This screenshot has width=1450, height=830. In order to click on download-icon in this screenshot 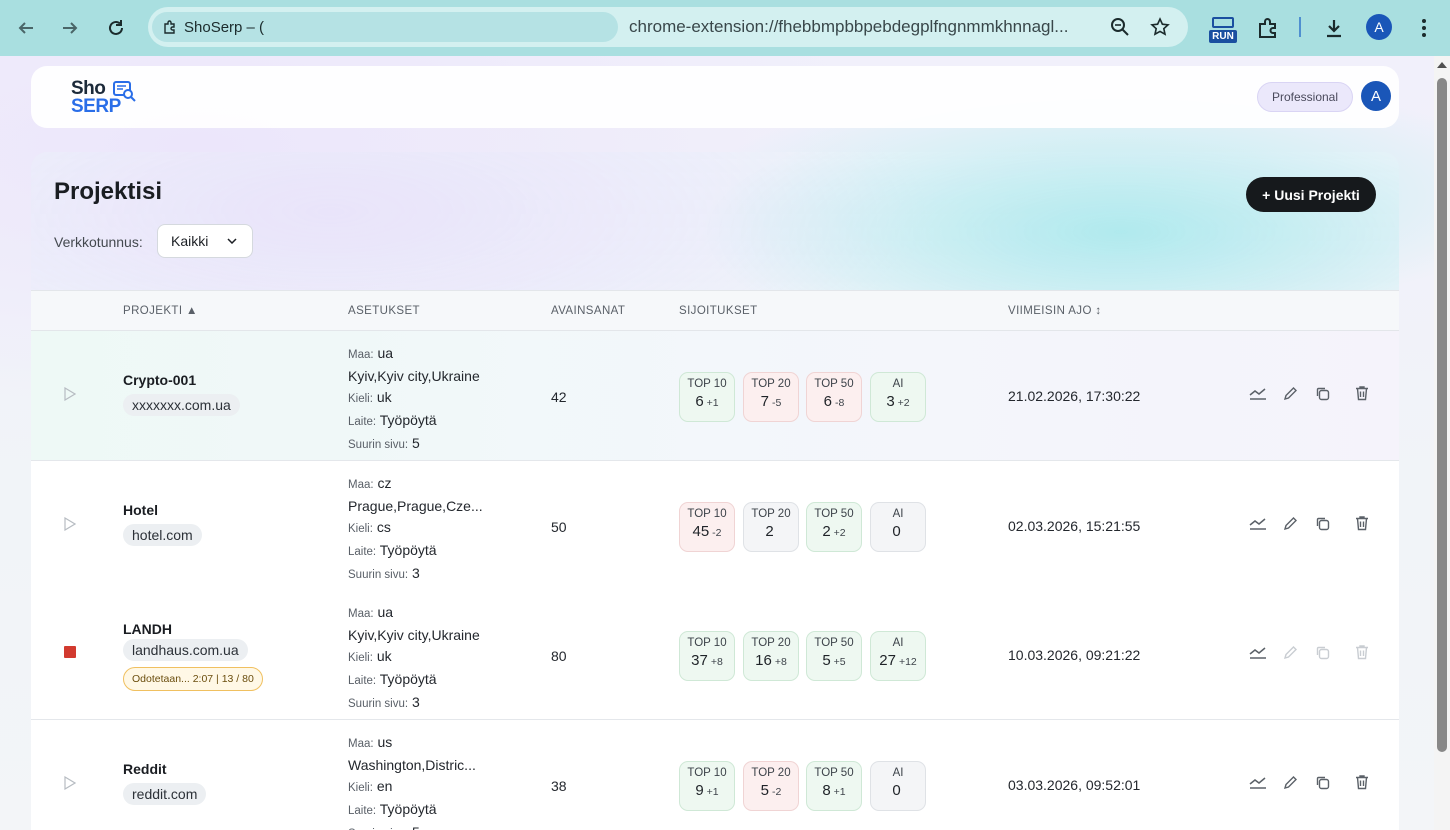, I will do `click(1334, 29)`.